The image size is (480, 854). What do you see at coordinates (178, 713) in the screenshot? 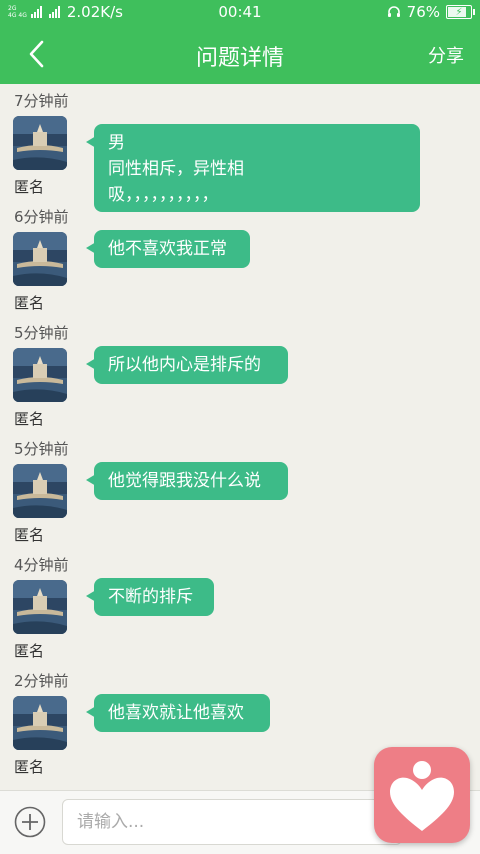
I see `message-bubble: 他喜欢就让他喜欢` at bounding box center [178, 713].